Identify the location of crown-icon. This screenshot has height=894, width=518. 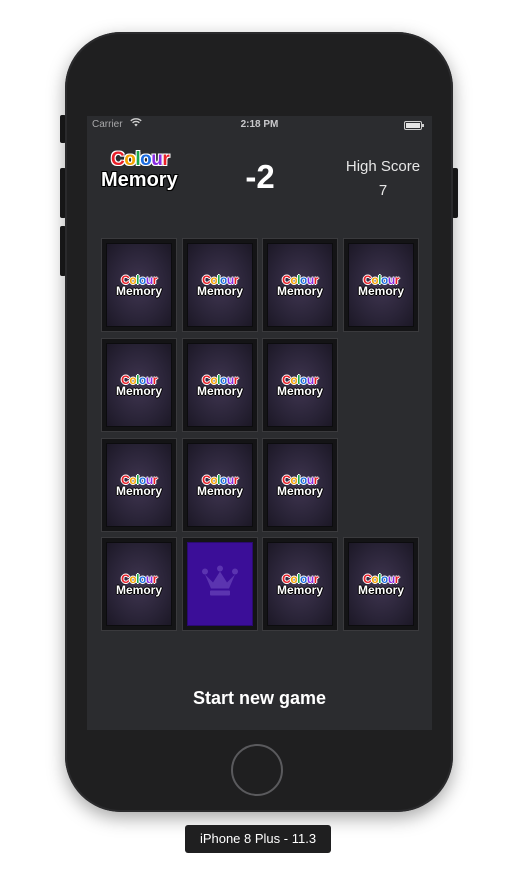
(220, 584).